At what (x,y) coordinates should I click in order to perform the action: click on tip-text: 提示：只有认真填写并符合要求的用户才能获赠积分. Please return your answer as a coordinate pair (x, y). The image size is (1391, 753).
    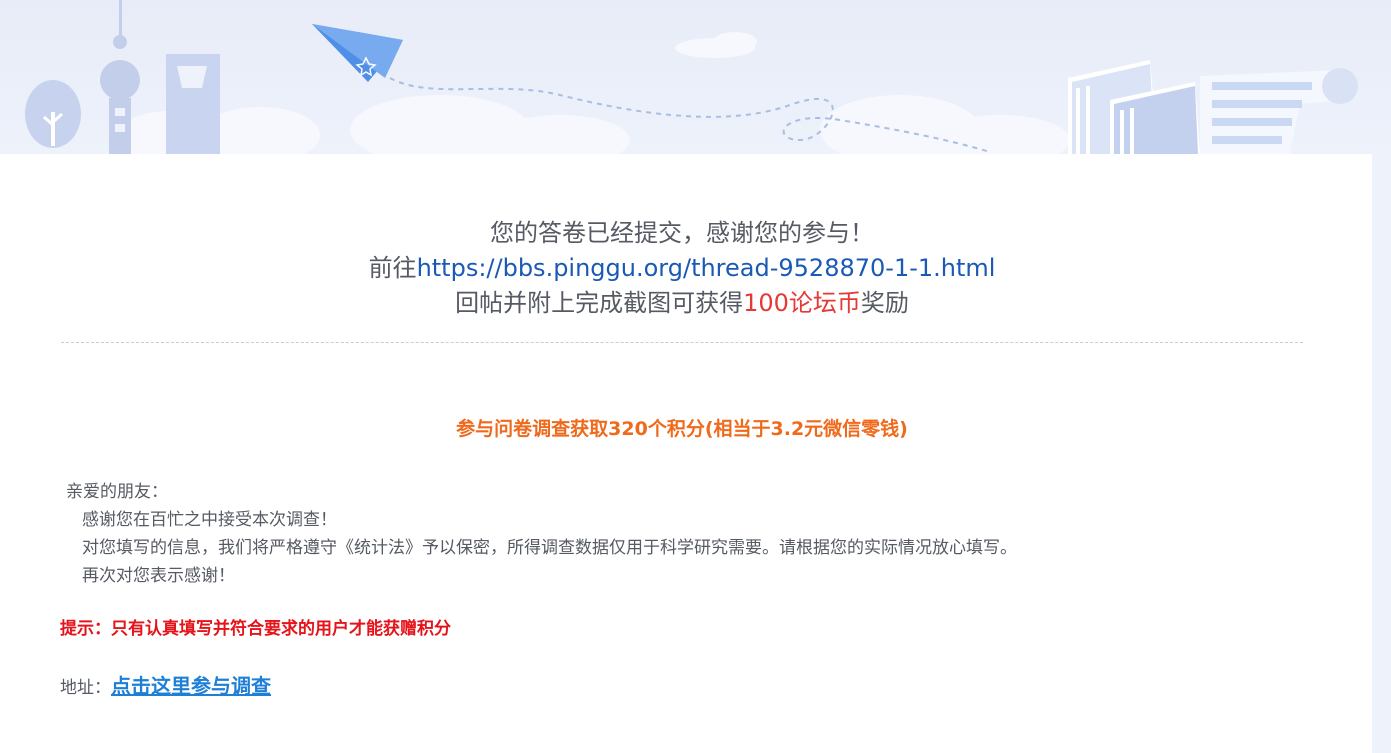
    Looking at the image, I should click on (255, 629).